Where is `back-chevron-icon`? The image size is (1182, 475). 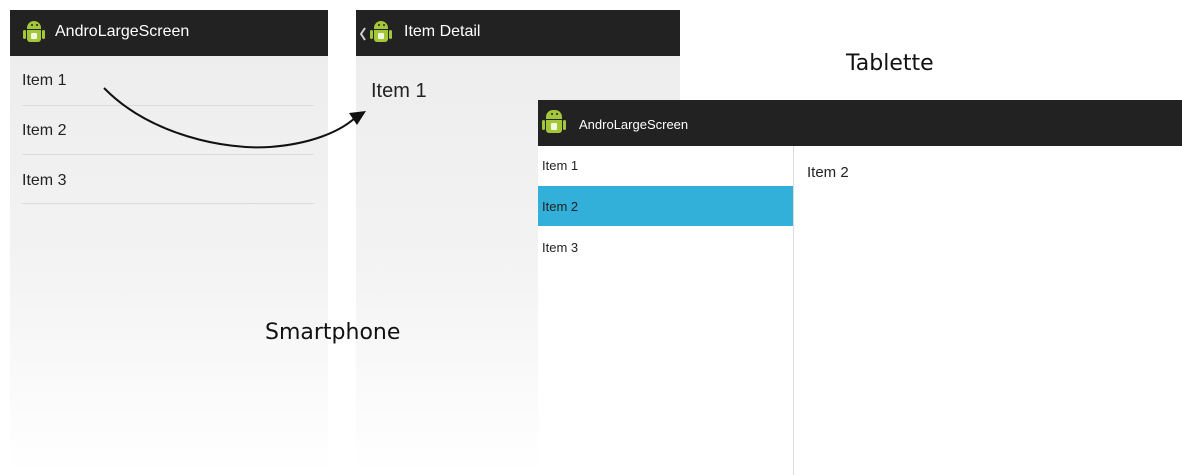
back-chevron-icon is located at coordinates (363, 34).